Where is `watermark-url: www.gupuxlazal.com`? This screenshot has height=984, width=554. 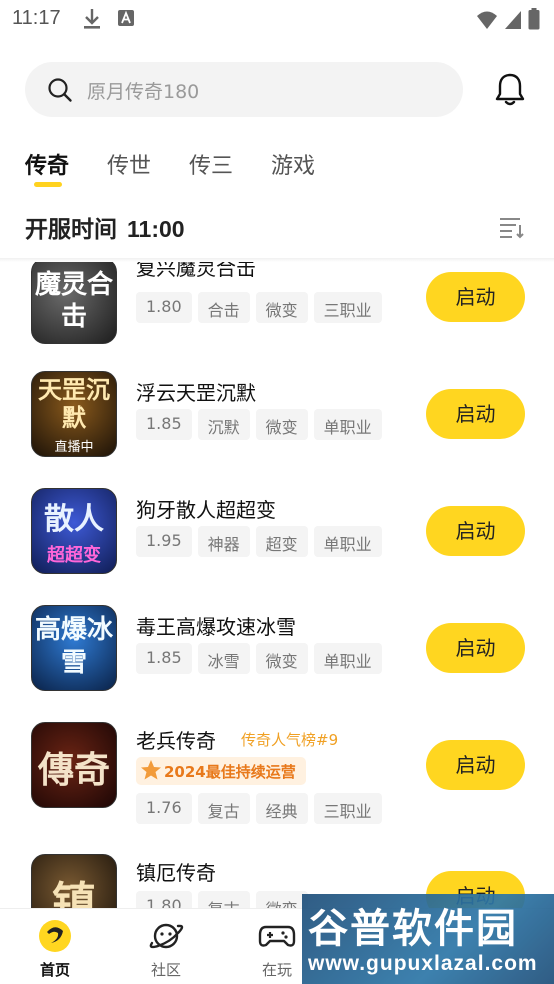 watermark-url: www.gupuxlazal.com is located at coordinates (423, 963).